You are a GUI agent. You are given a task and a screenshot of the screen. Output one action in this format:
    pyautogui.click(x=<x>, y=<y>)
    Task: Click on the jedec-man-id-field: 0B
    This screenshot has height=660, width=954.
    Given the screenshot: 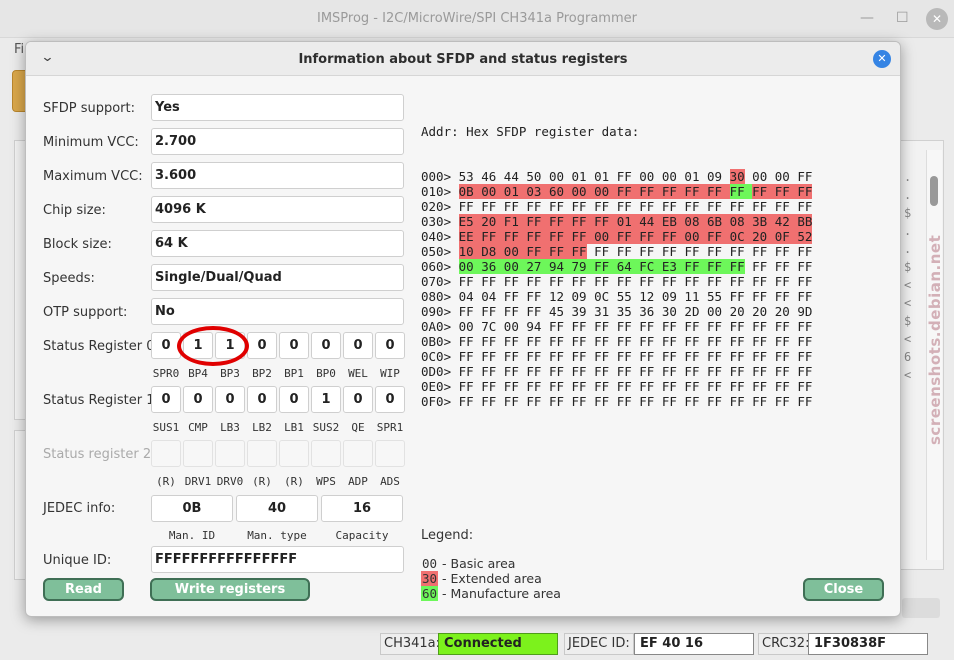 What is the action you would take?
    pyautogui.click(x=192, y=508)
    